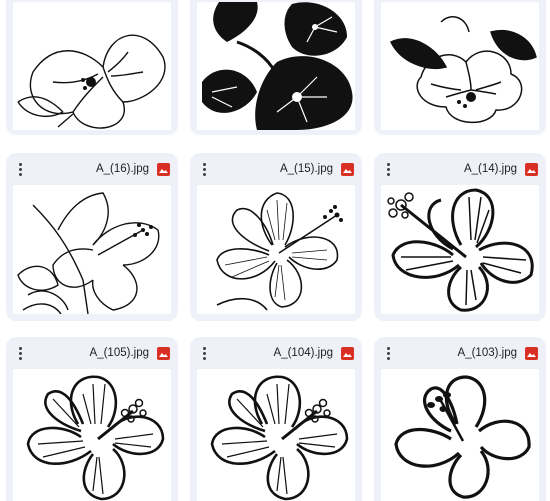 The width and height of the screenshot is (550, 501). Describe the element at coordinates (303, 353) in the screenshot. I see `file-name: A_(104).jpg` at that location.